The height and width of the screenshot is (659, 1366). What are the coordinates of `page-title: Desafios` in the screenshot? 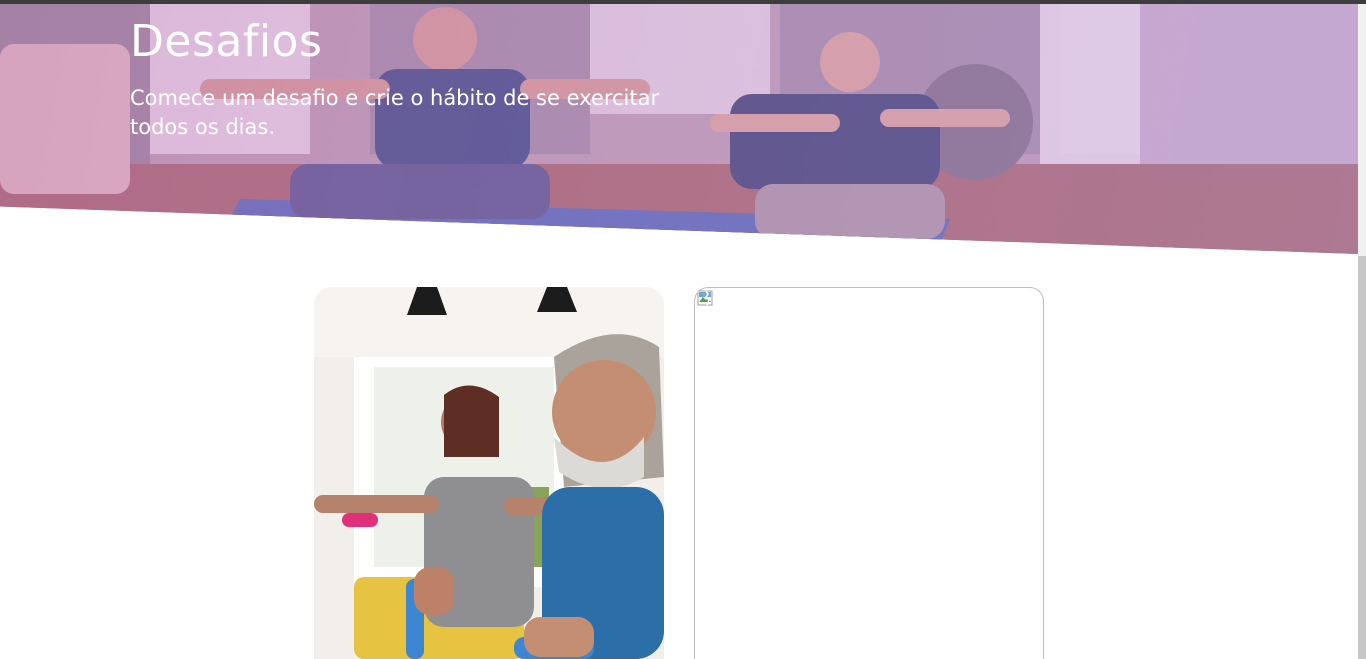 It's located at (226, 41).